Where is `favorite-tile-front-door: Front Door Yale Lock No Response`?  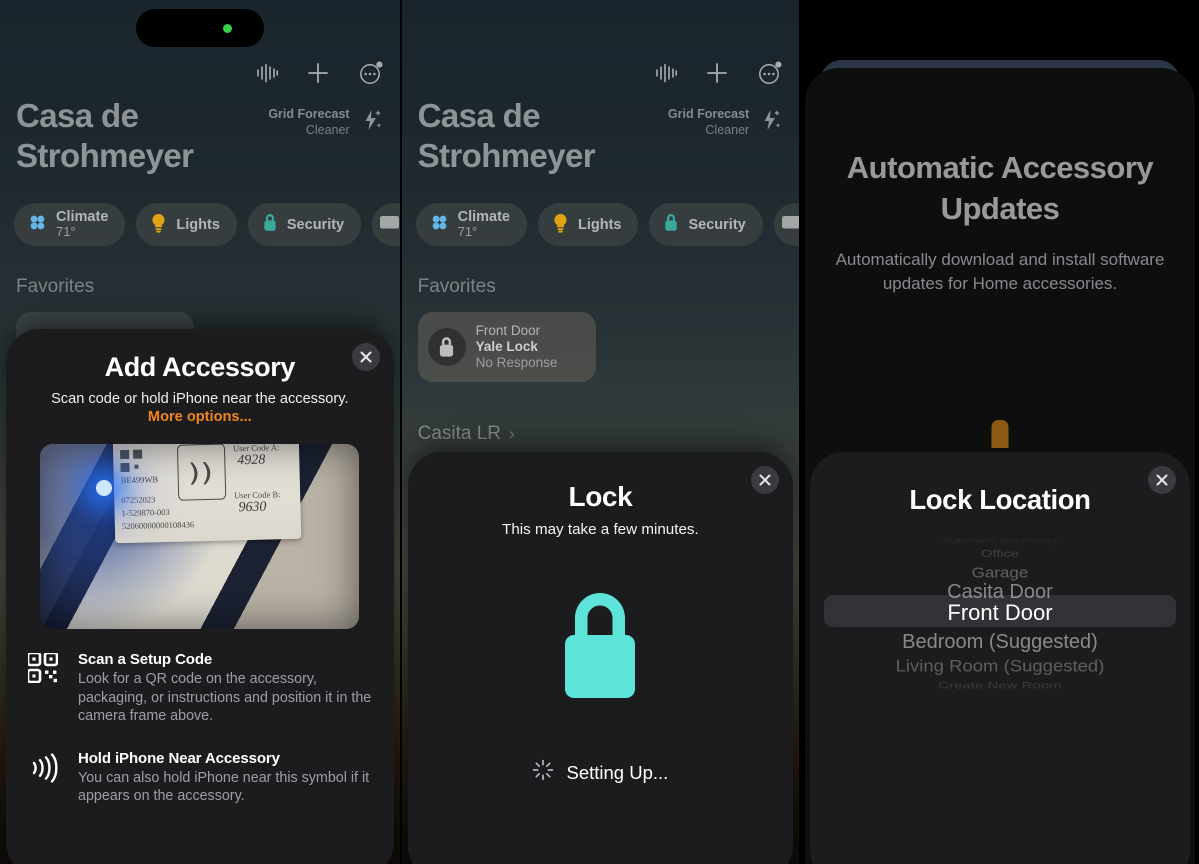 favorite-tile-front-door: Front Door Yale Lock No Response is located at coordinates (506, 347).